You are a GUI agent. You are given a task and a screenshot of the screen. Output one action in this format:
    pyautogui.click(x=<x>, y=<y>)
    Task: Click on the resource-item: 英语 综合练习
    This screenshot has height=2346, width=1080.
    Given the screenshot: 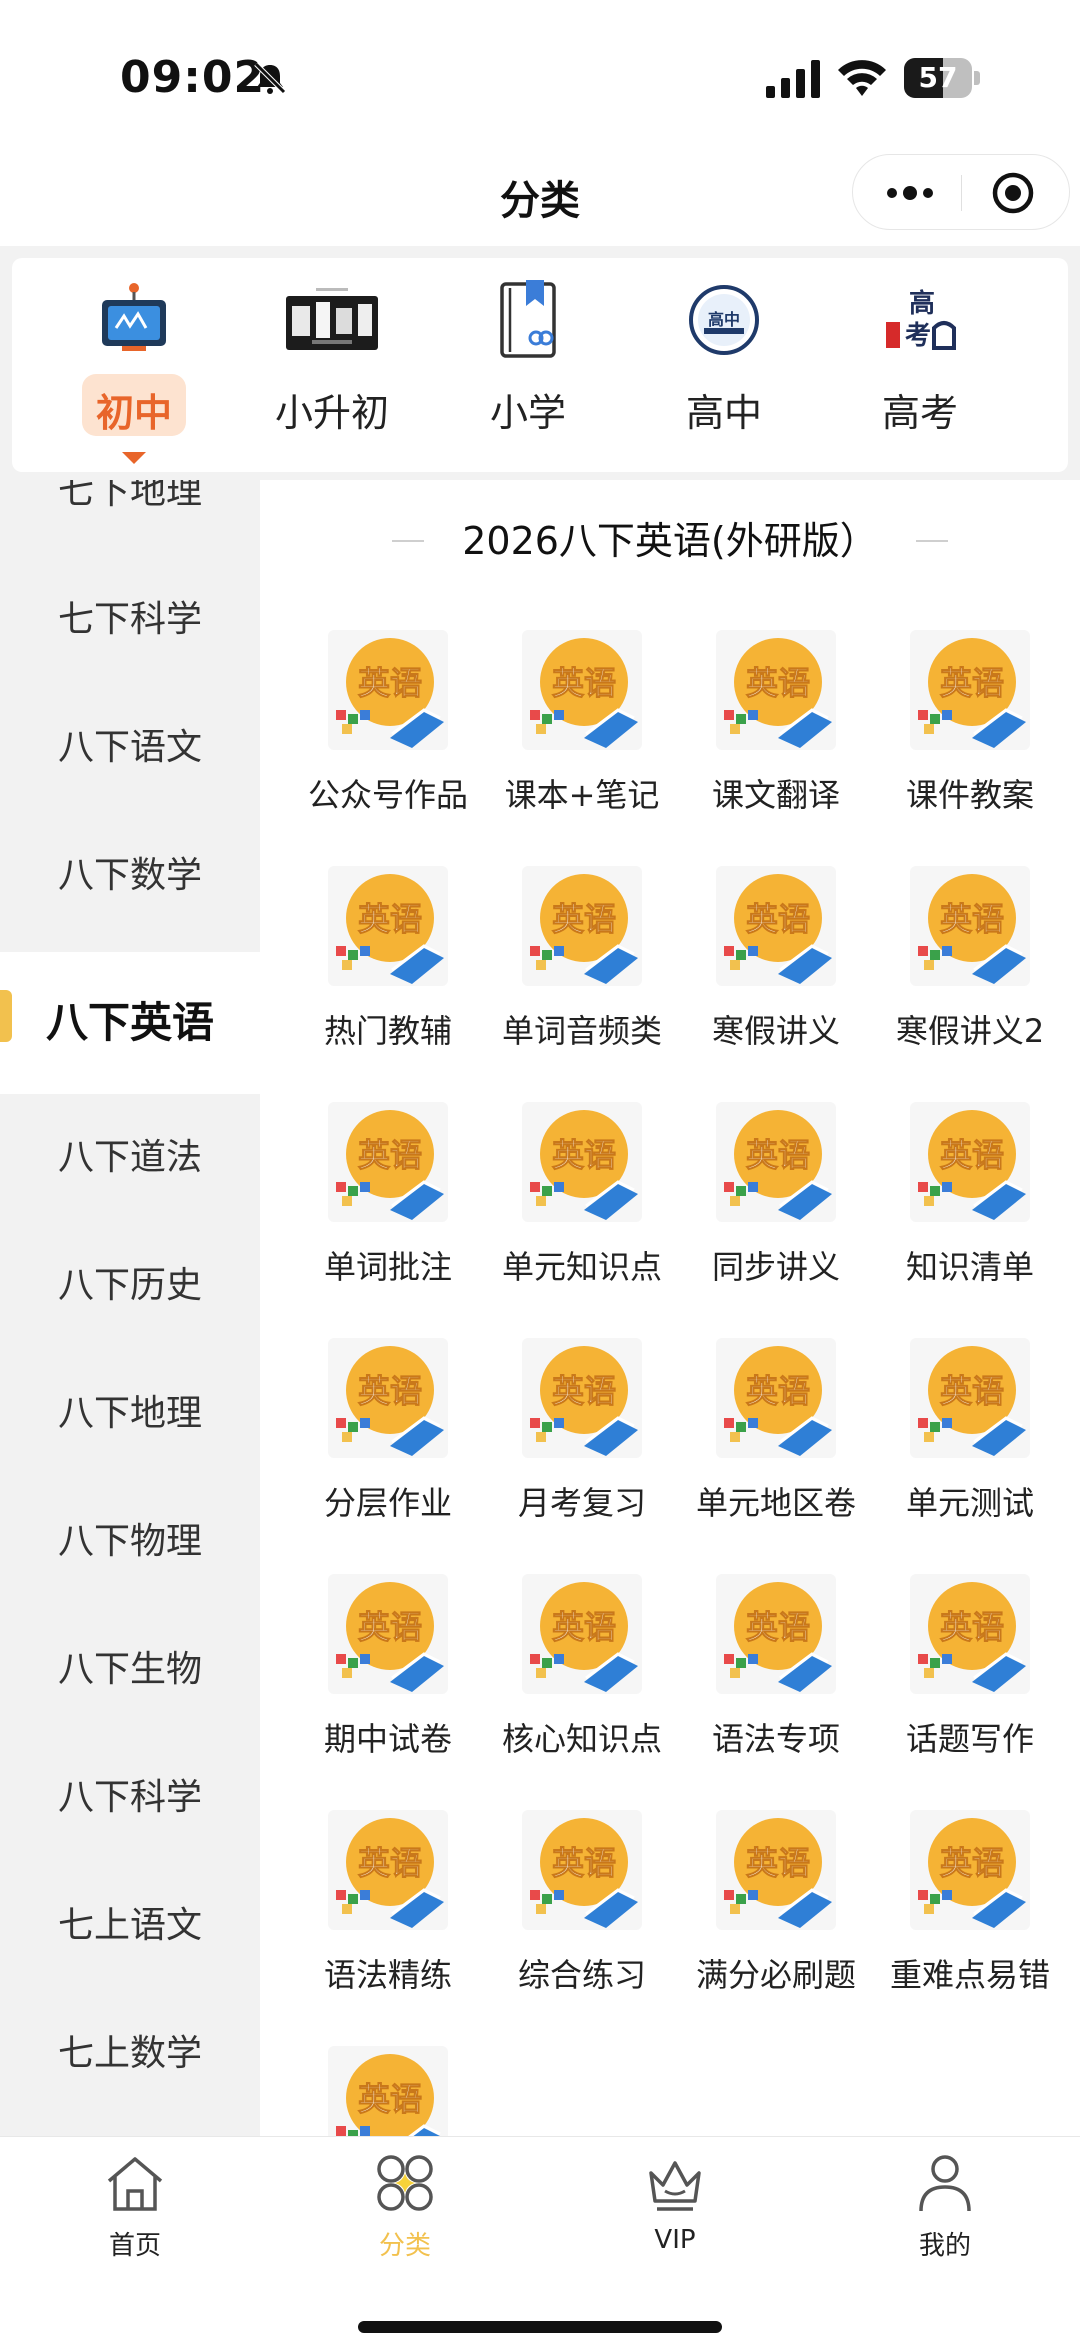 What is the action you would take?
    pyautogui.click(x=582, y=1920)
    